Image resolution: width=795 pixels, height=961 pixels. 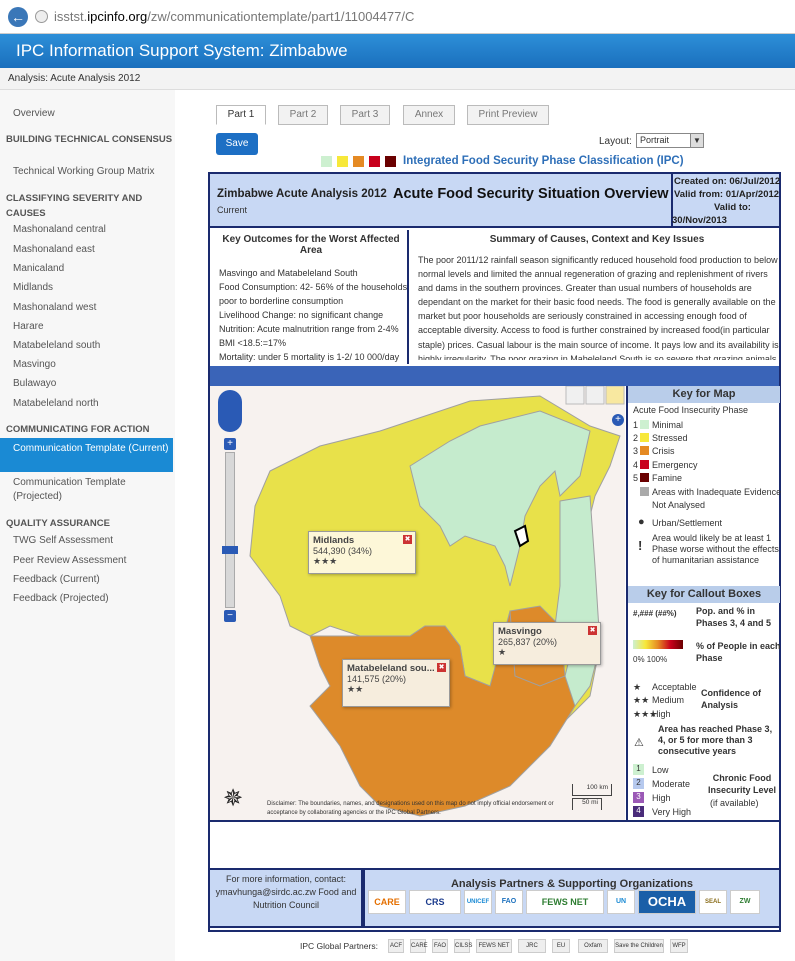 I want to click on callout-name: Midlands, so click(x=334, y=540).